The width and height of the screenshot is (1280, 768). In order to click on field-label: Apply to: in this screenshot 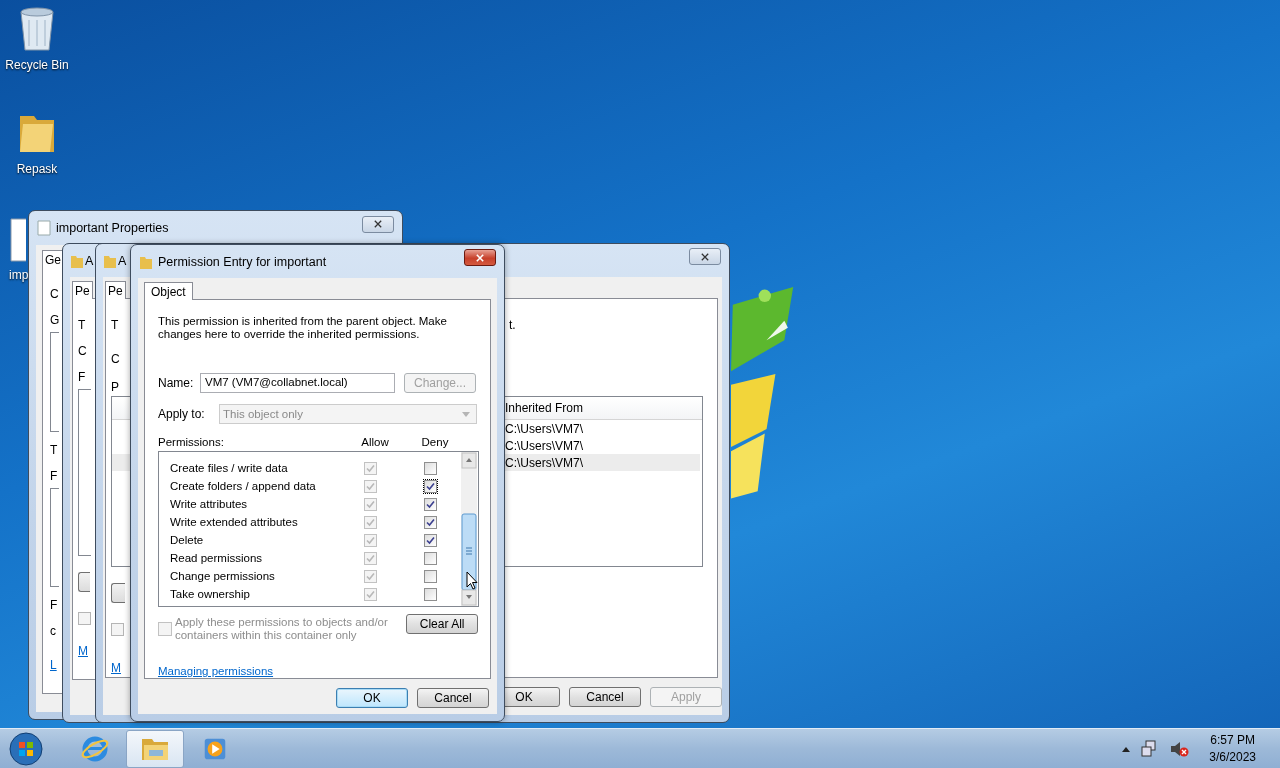, I will do `click(182, 414)`.